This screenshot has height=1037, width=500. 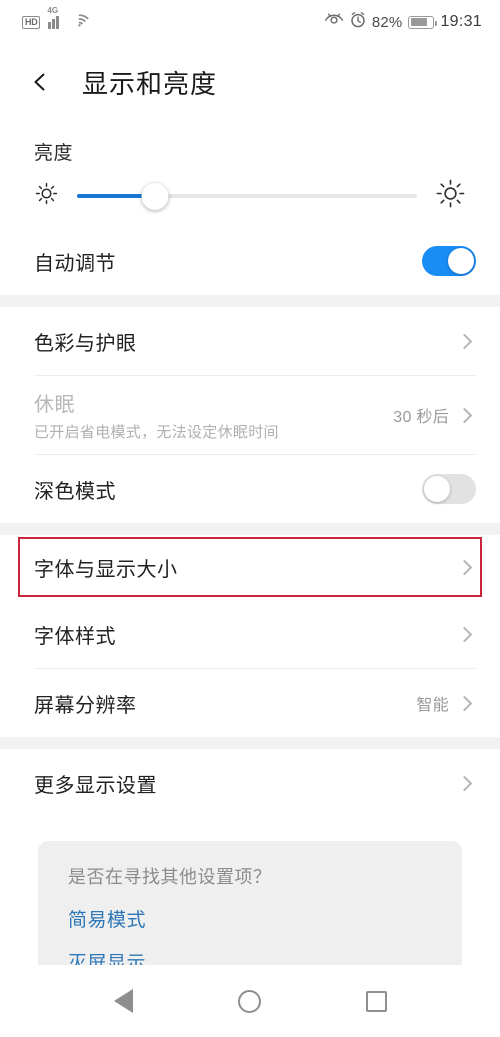 What do you see at coordinates (377, 1001) in the screenshot?
I see `nav-recents-square-icon` at bounding box center [377, 1001].